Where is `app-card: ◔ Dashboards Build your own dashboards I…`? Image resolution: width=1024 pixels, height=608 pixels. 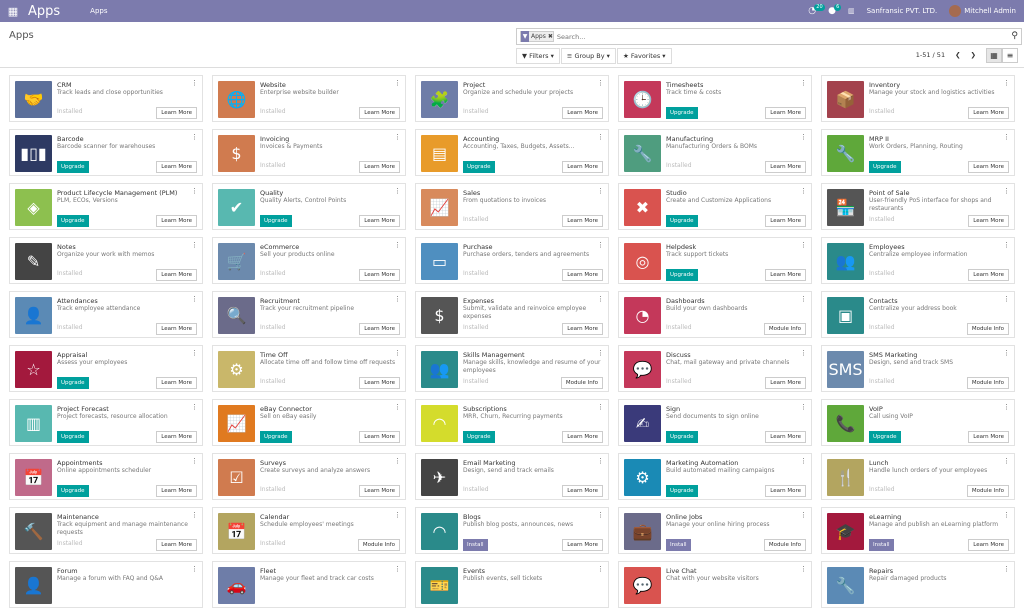
app-card: ◔ Dashboards Build your own dashboards I… is located at coordinates (715, 314).